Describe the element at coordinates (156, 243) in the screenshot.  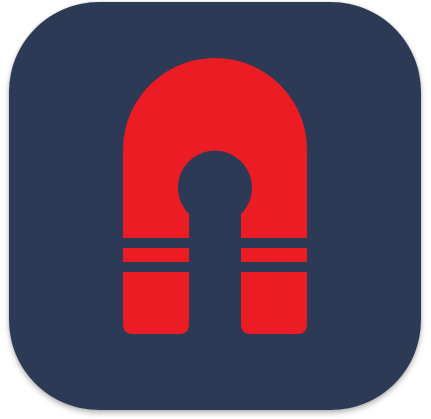
I see `stripe-upper-left` at that location.